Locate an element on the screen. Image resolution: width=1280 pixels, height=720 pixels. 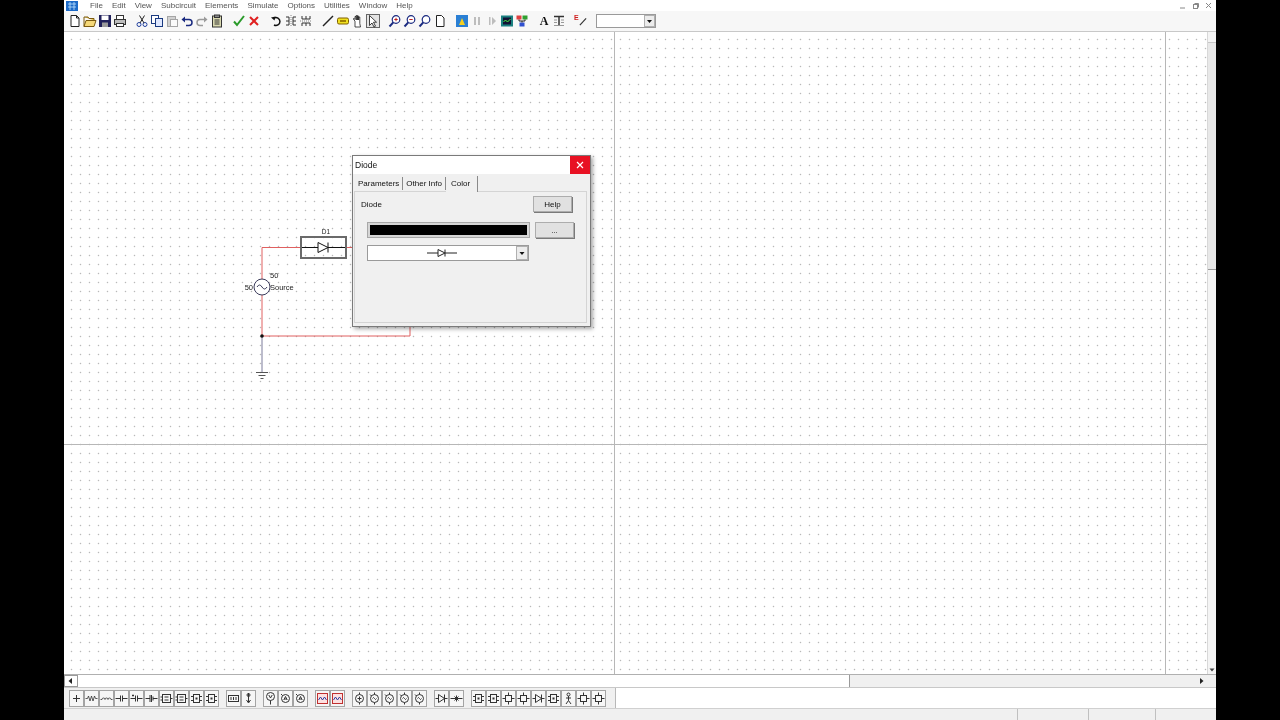
voltmeter-icon is located at coordinates (270, 698).